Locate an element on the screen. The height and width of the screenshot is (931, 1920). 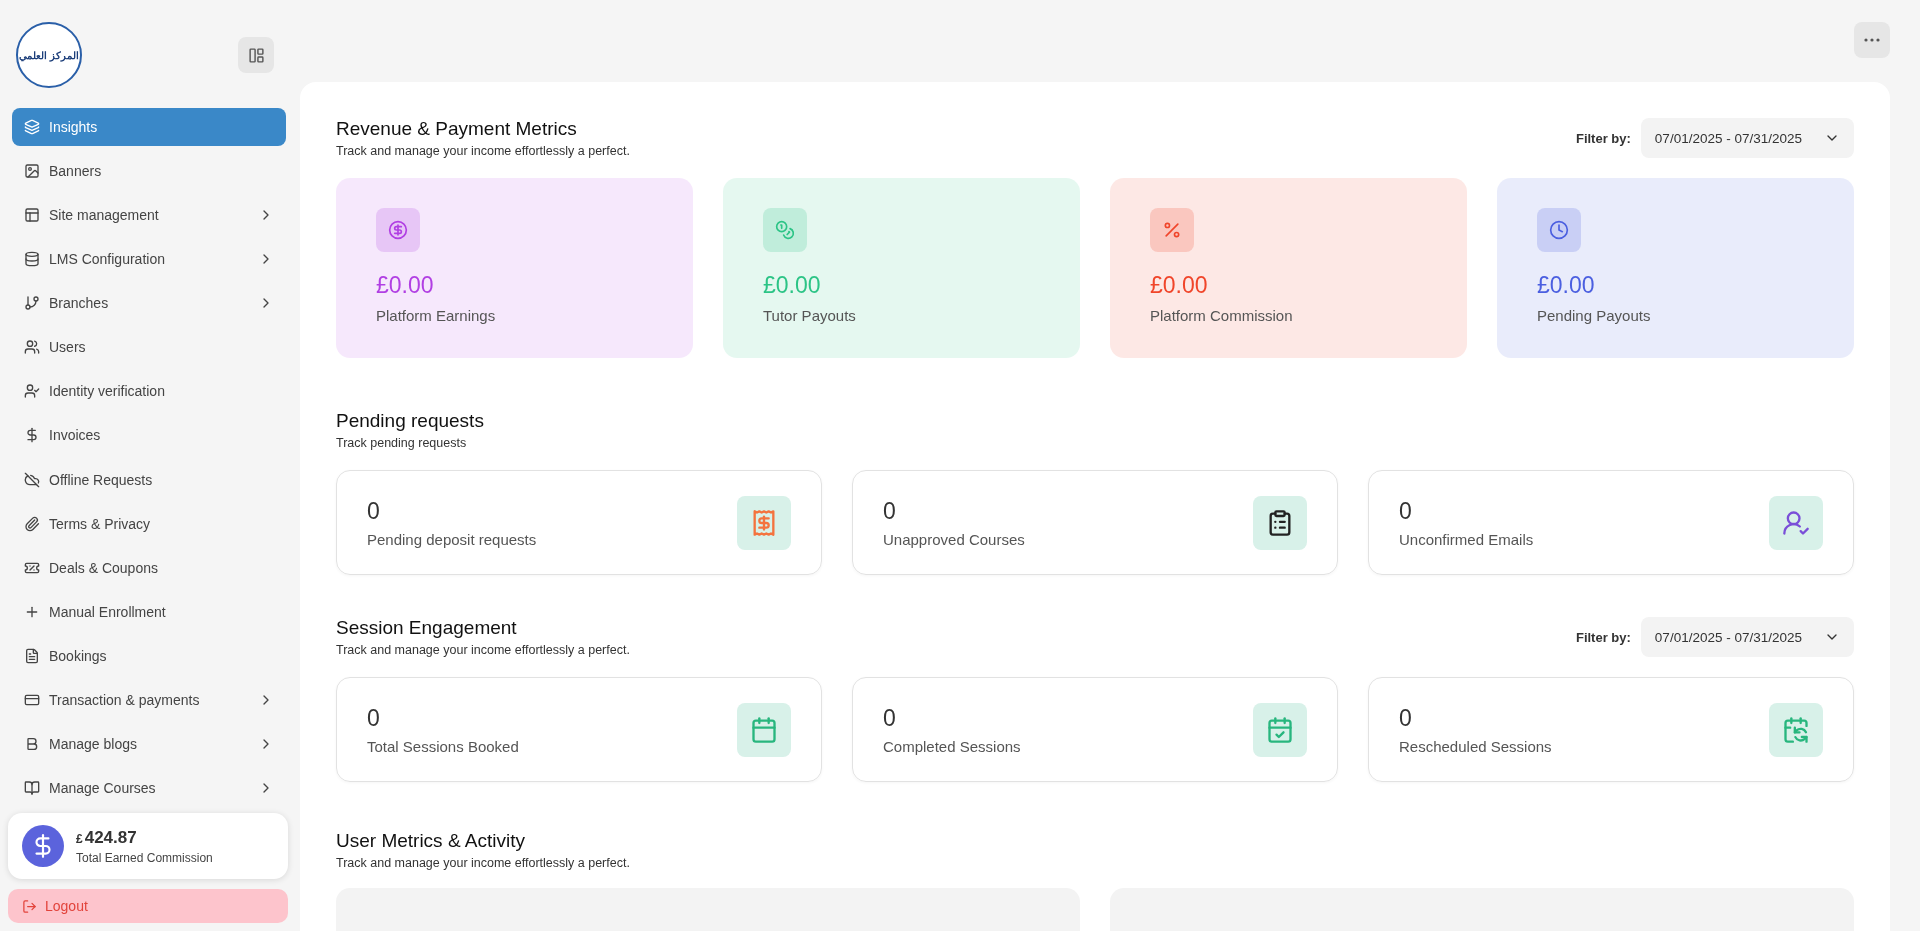
image-icon is located at coordinates (32, 171).